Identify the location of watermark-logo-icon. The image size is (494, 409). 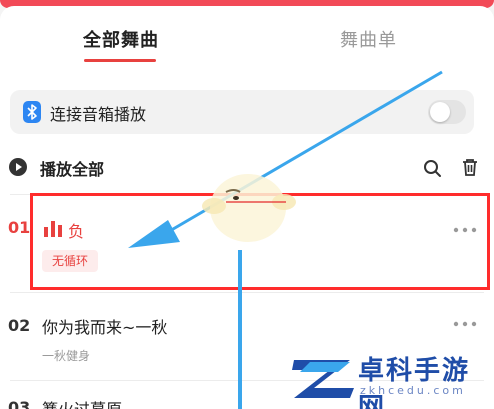
(323, 379).